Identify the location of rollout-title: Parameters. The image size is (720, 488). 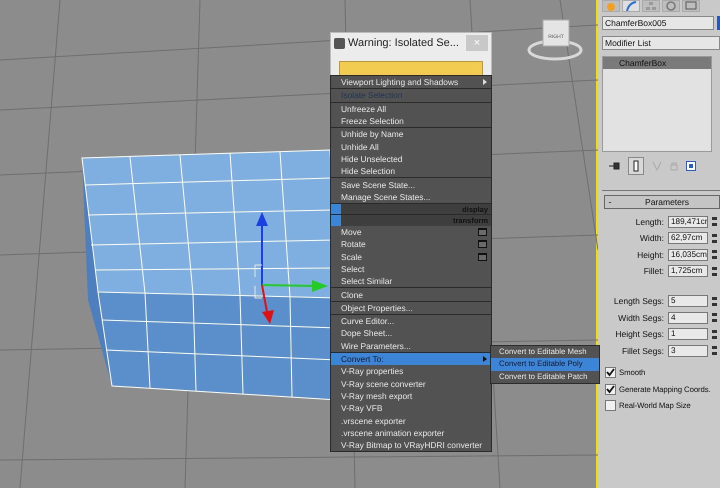
(667, 202).